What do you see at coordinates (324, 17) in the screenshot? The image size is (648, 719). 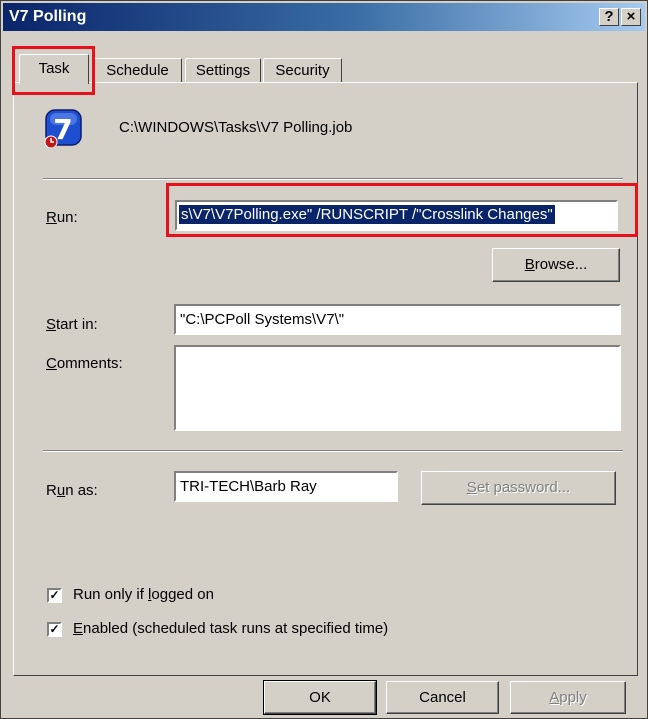 I see `title-bar: V7 Polling ? ×` at bounding box center [324, 17].